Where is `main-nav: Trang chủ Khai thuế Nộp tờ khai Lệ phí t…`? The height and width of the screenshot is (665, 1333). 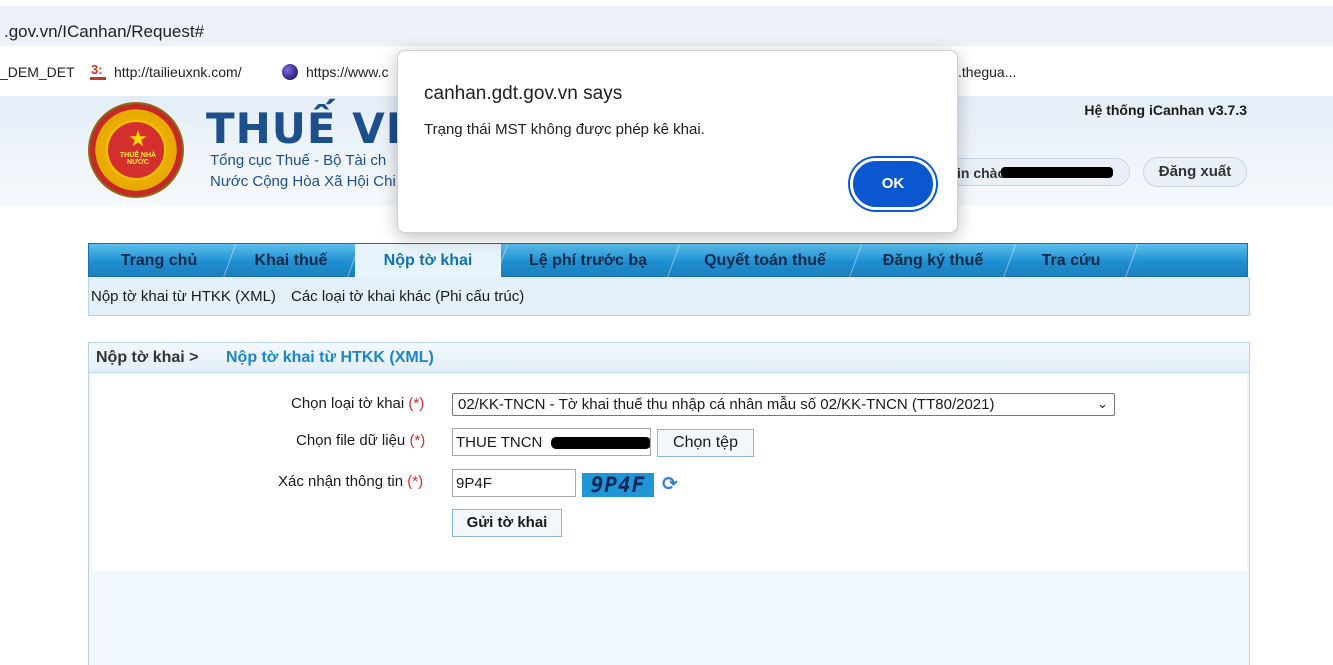 main-nav: Trang chủ Khai thuế Nộp tờ khai Lệ phí t… is located at coordinates (668, 260).